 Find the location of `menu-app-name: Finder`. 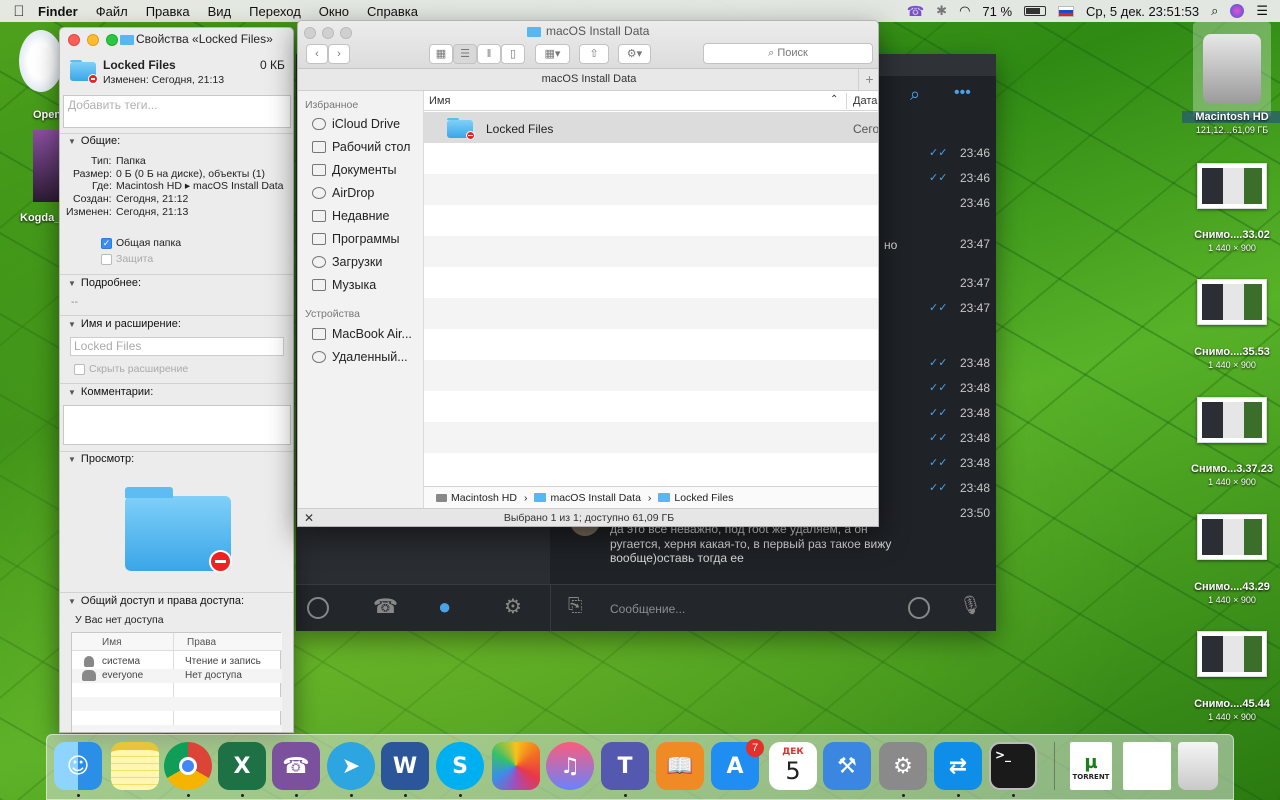

menu-app-name: Finder is located at coordinates (62, 11).